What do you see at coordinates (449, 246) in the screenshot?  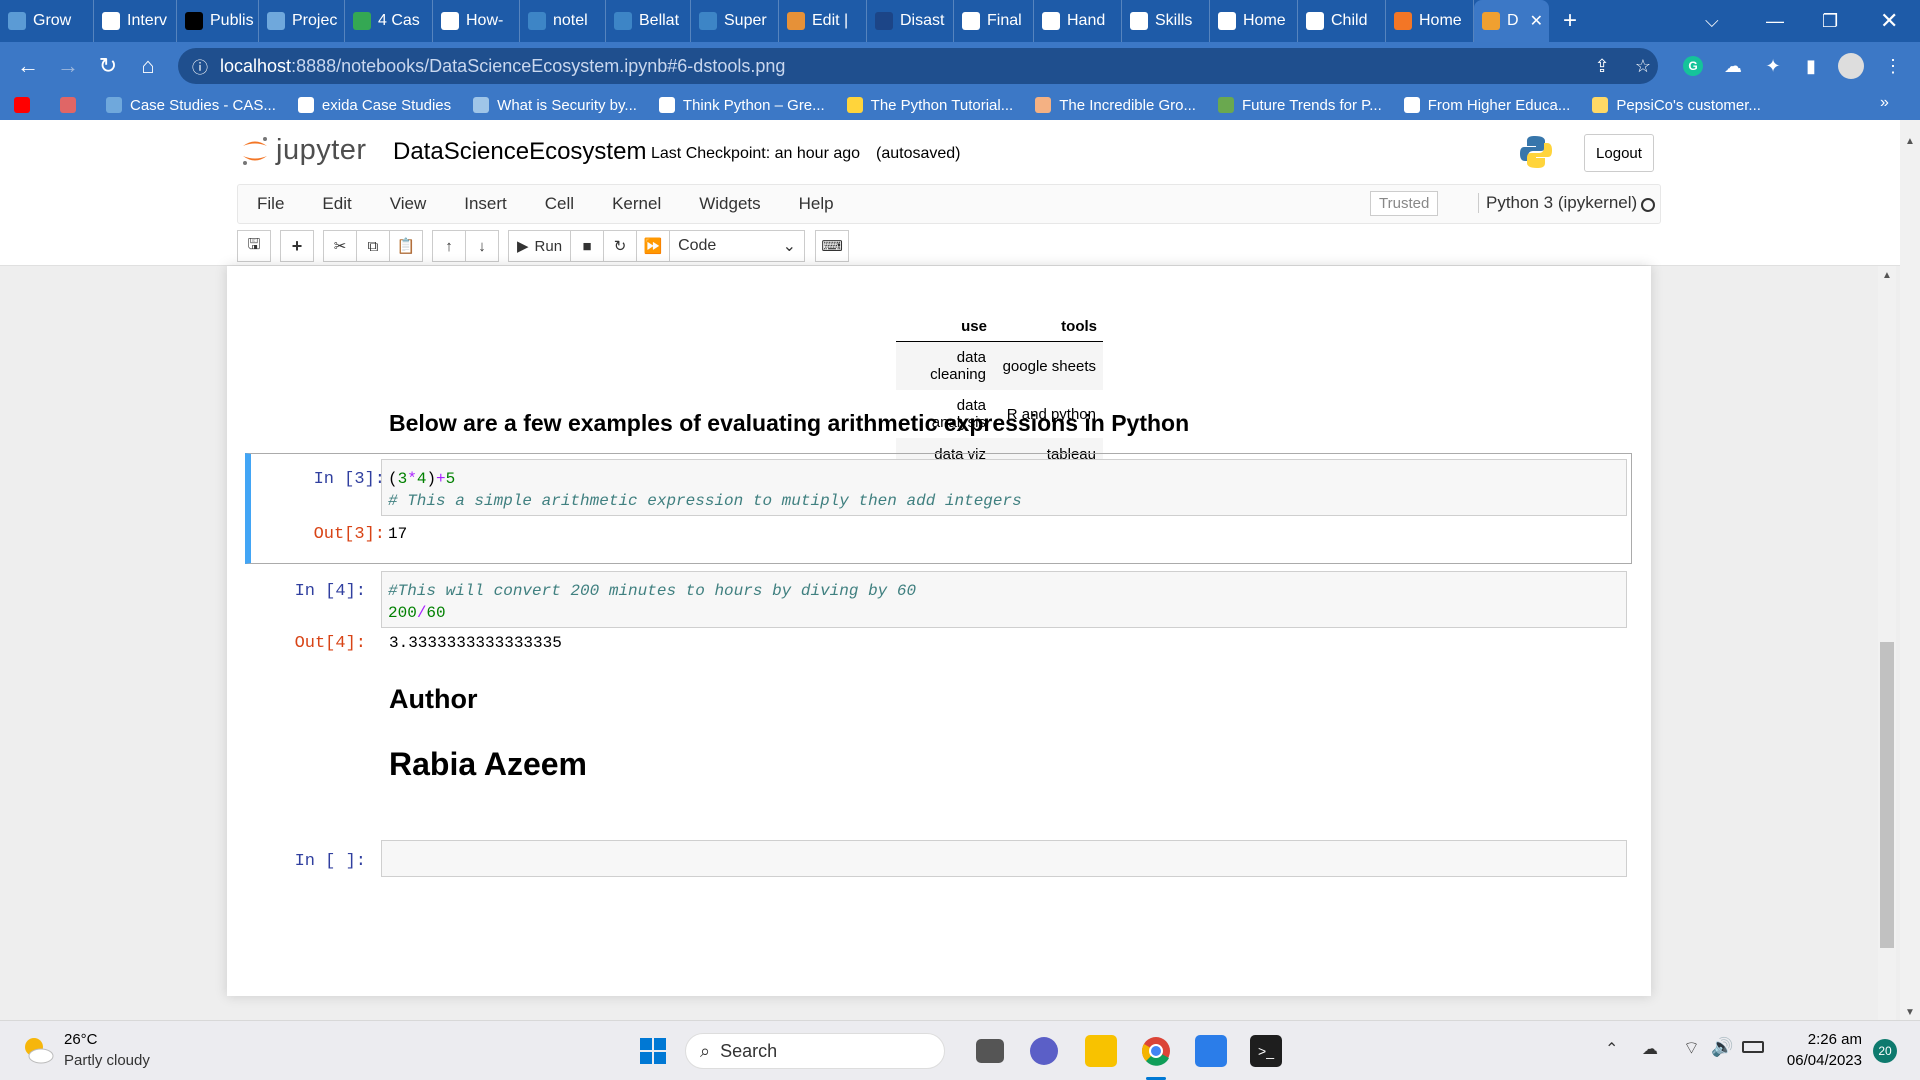 I see `move-up-arrow-icon: ↑` at bounding box center [449, 246].